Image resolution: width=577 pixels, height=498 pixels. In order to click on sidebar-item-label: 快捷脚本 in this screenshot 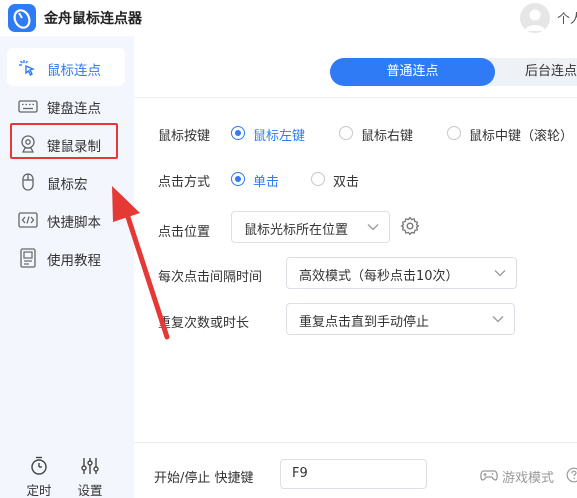, I will do `click(74, 223)`.